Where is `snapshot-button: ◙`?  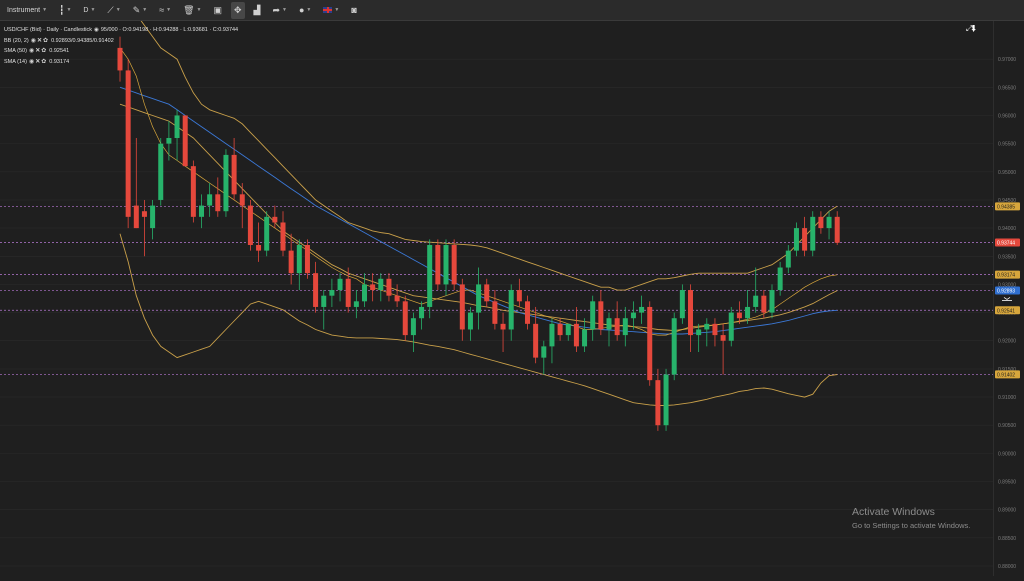
snapshot-button: ◙ is located at coordinates (353, 10).